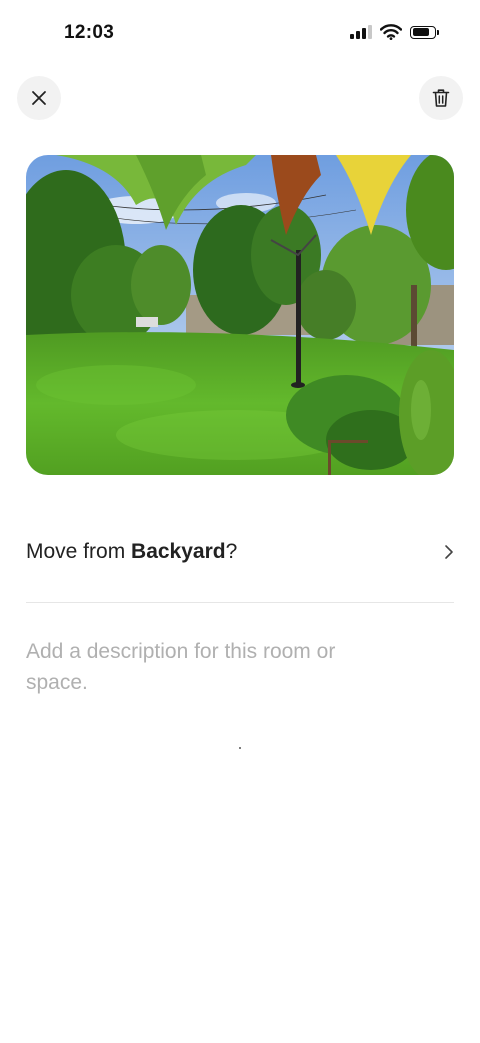 The width and height of the screenshot is (480, 1043). Describe the element at coordinates (424, 32) in the screenshot. I see `battery-icon` at that location.